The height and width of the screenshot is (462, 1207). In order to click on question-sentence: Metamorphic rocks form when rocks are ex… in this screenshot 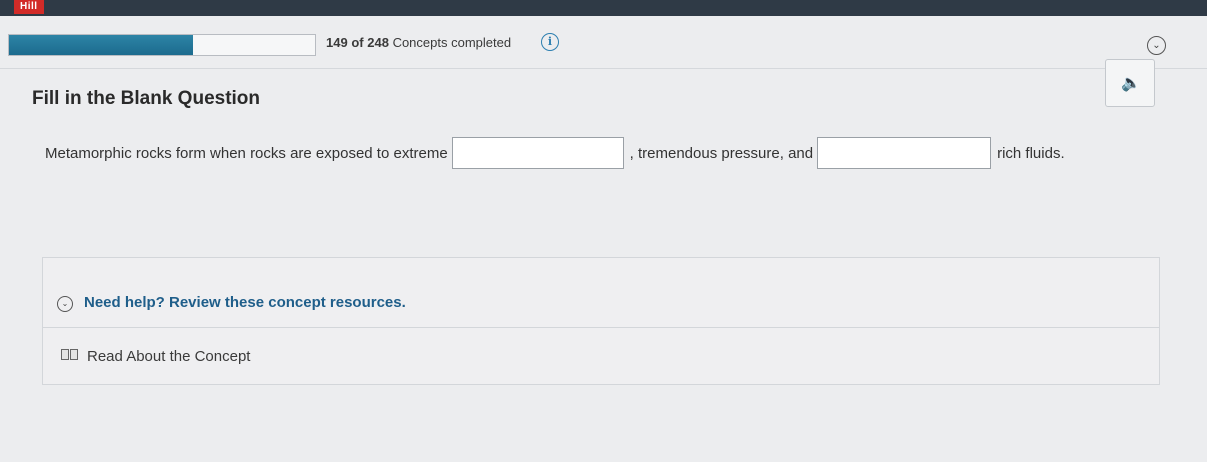, I will do `click(555, 153)`.